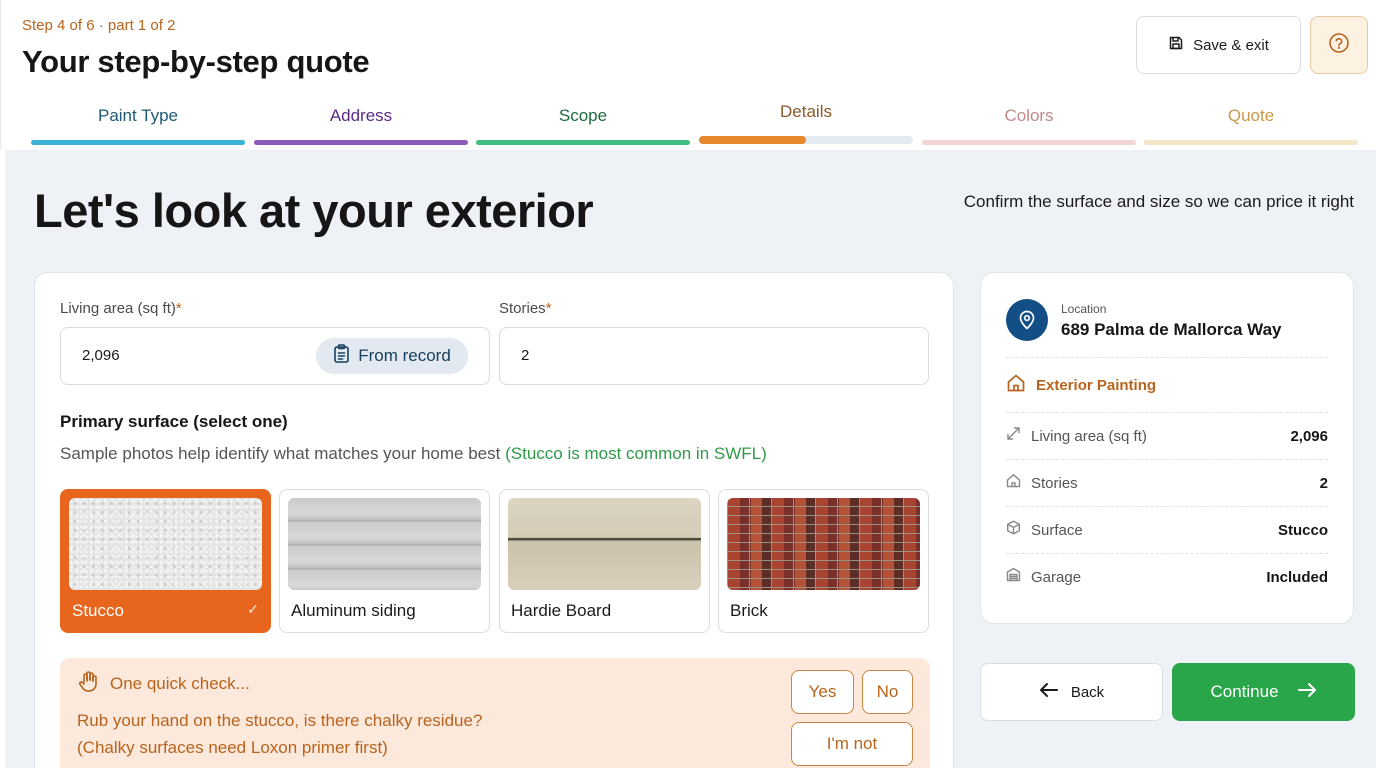 The height and width of the screenshot is (768, 1376). Describe the element at coordinates (1087, 692) in the screenshot. I see `back-label: Back` at that location.